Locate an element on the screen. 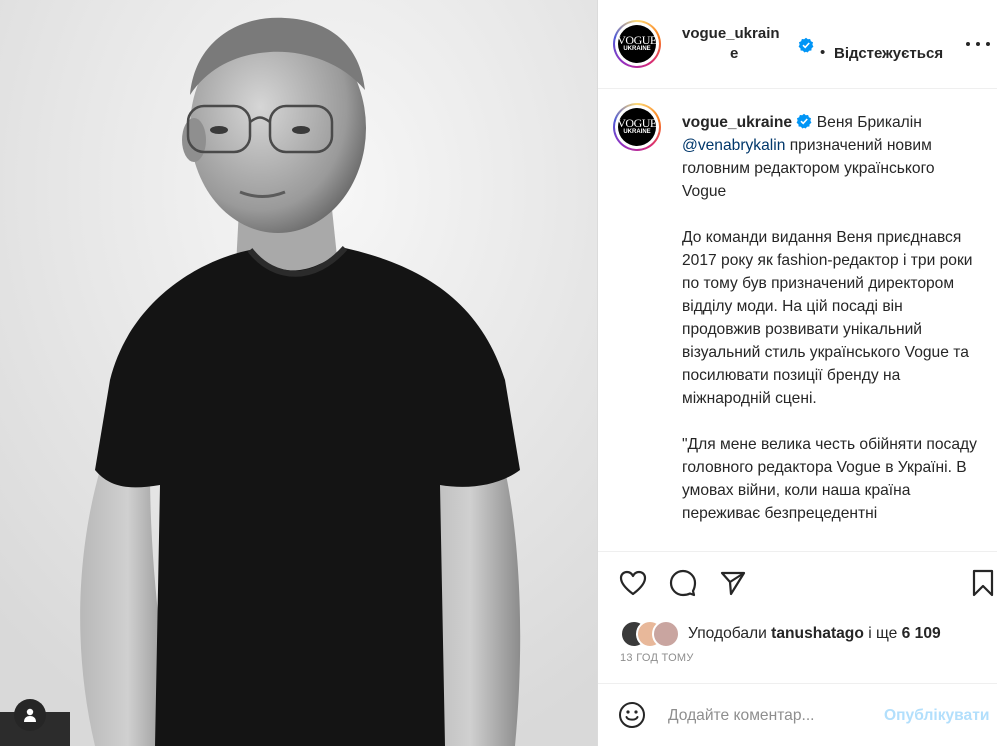 This screenshot has height=747, width=997. liker-username: tanushatago is located at coordinates (817, 633).